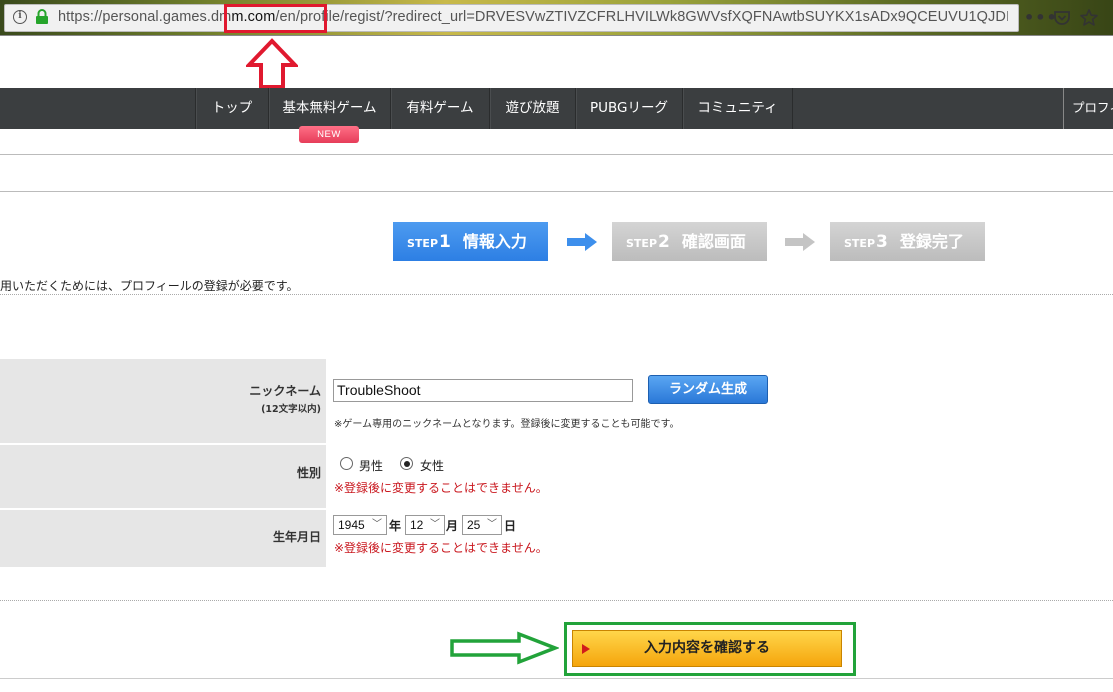 The width and height of the screenshot is (1113, 692). What do you see at coordinates (308, 473) in the screenshot?
I see `gender-label: 性別` at bounding box center [308, 473].